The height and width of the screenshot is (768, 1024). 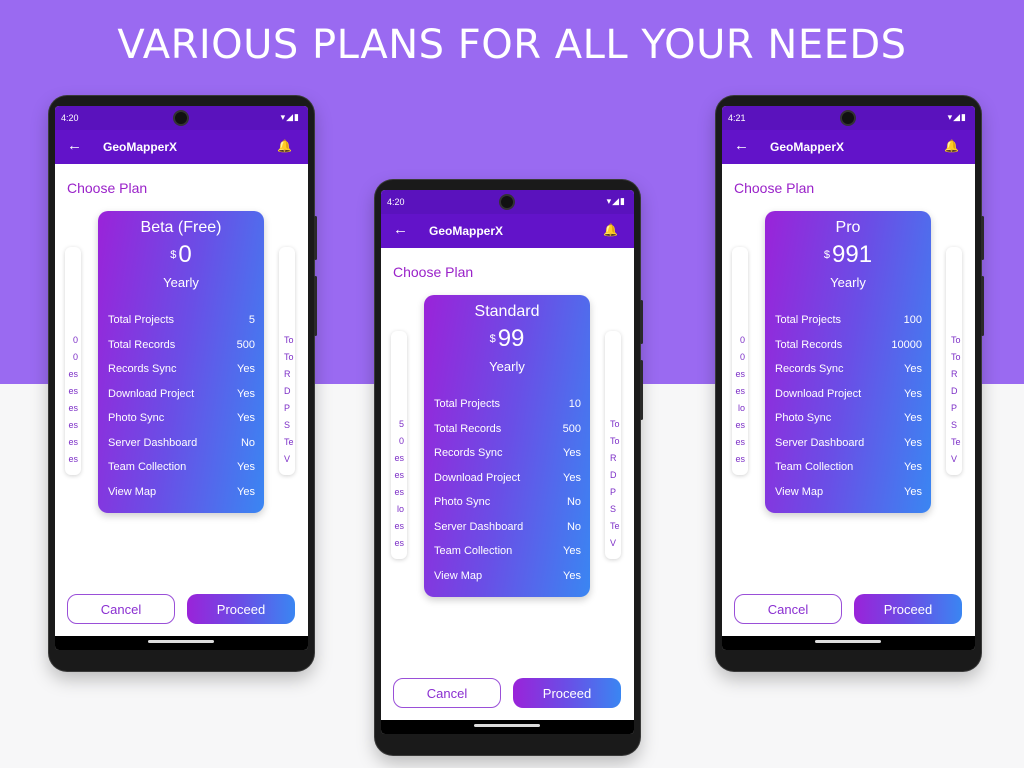 What do you see at coordinates (774, 188) in the screenshot?
I see `choose-plan-heading: Choose Plan` at bounding box center [774, 188].